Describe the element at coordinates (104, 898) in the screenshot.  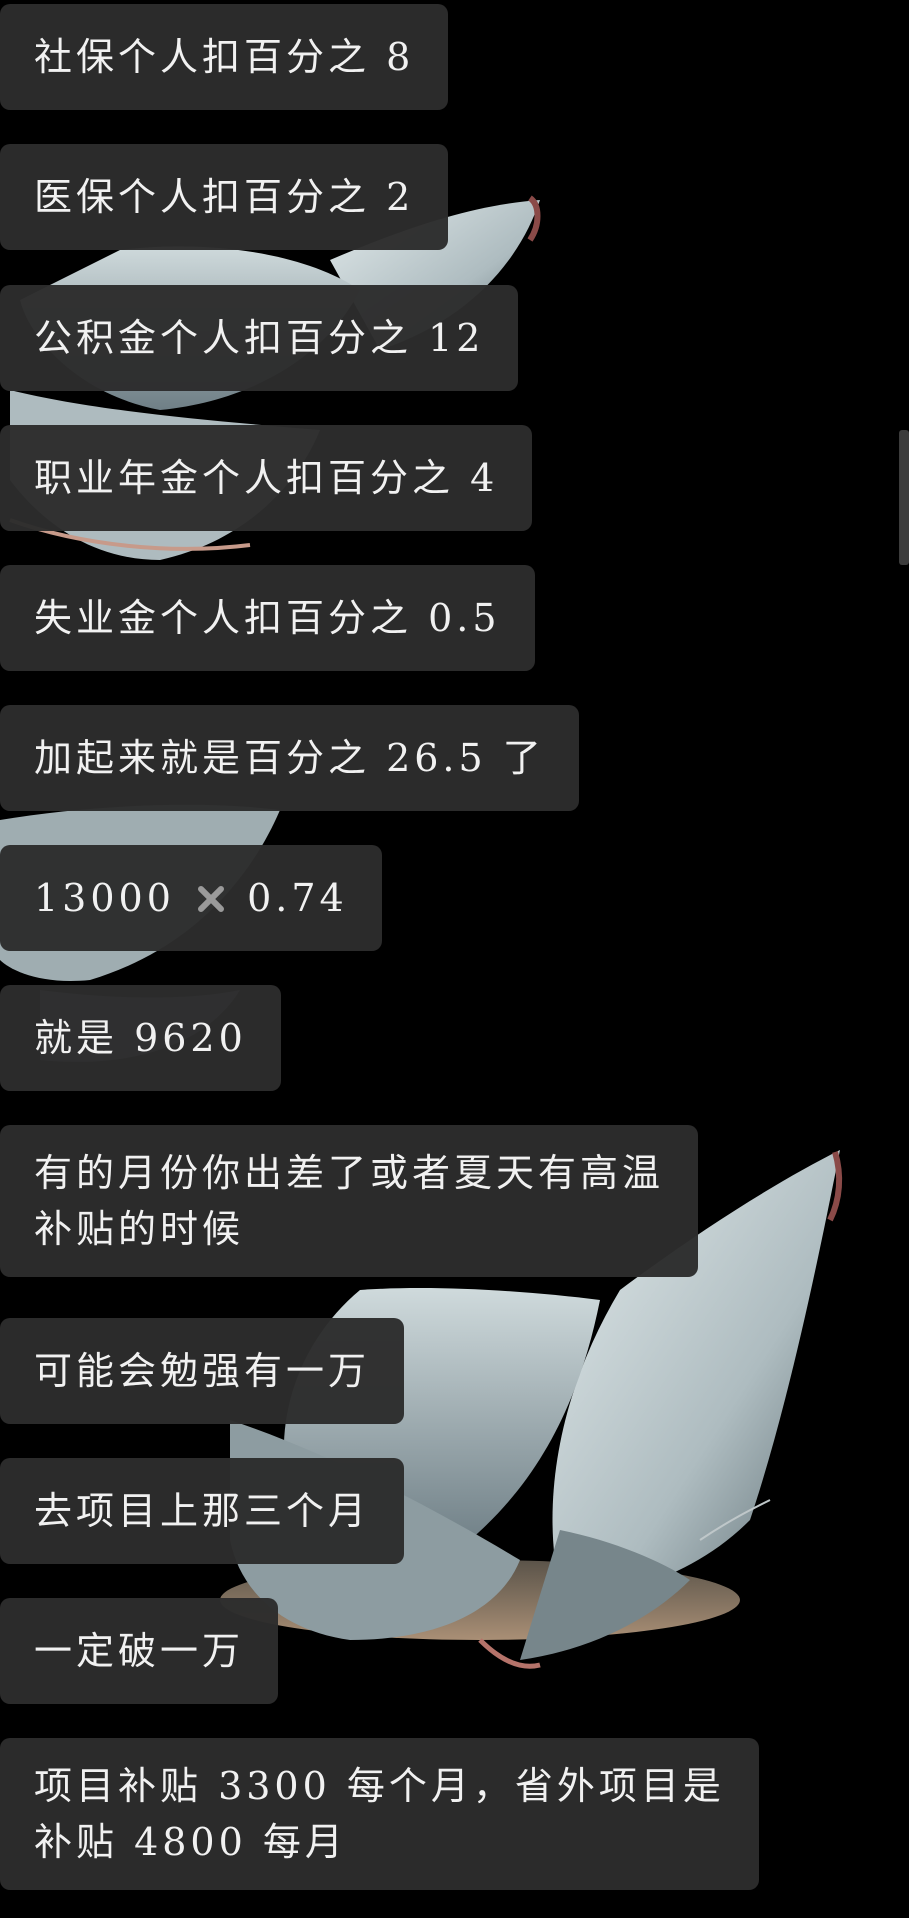
I see `message-text-part: 13000` at that location.